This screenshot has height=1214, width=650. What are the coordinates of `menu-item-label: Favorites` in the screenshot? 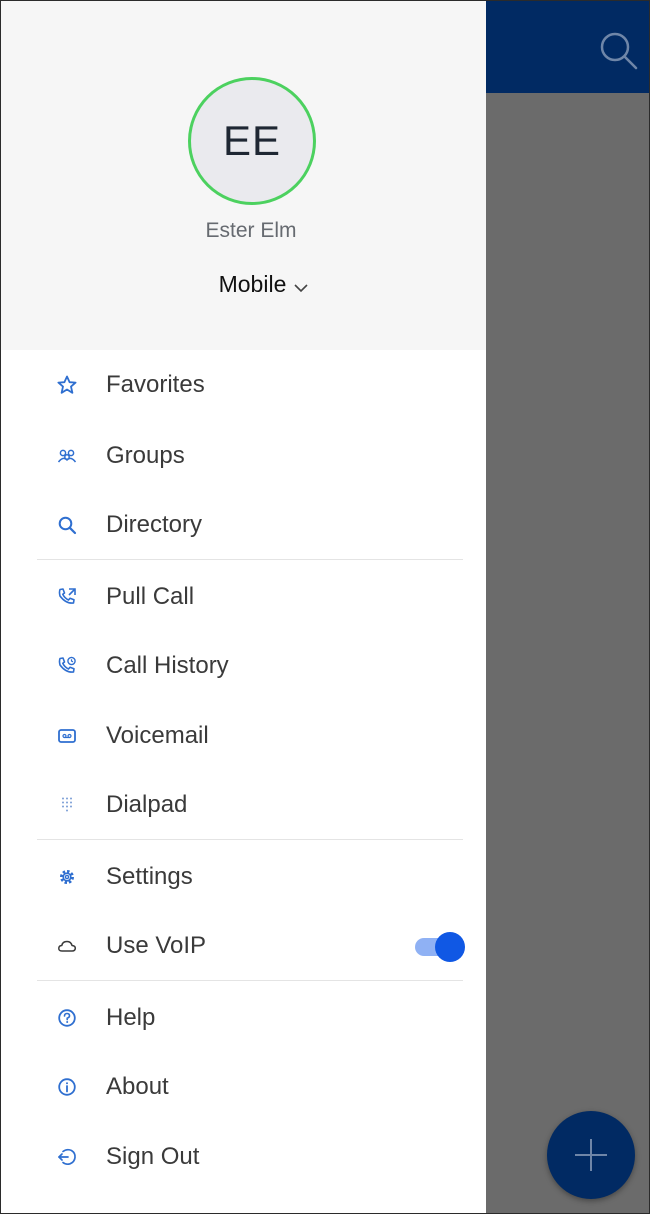 It's located at (155, 384).